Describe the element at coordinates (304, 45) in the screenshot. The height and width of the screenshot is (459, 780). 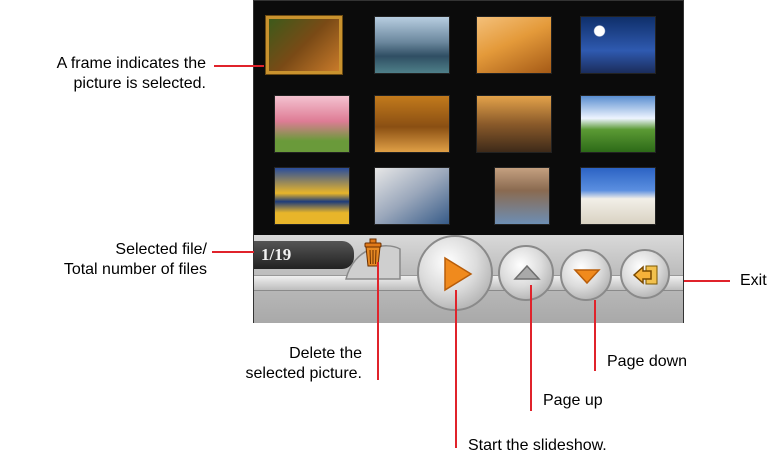
I see `thumbnail-forest-path` at that location.